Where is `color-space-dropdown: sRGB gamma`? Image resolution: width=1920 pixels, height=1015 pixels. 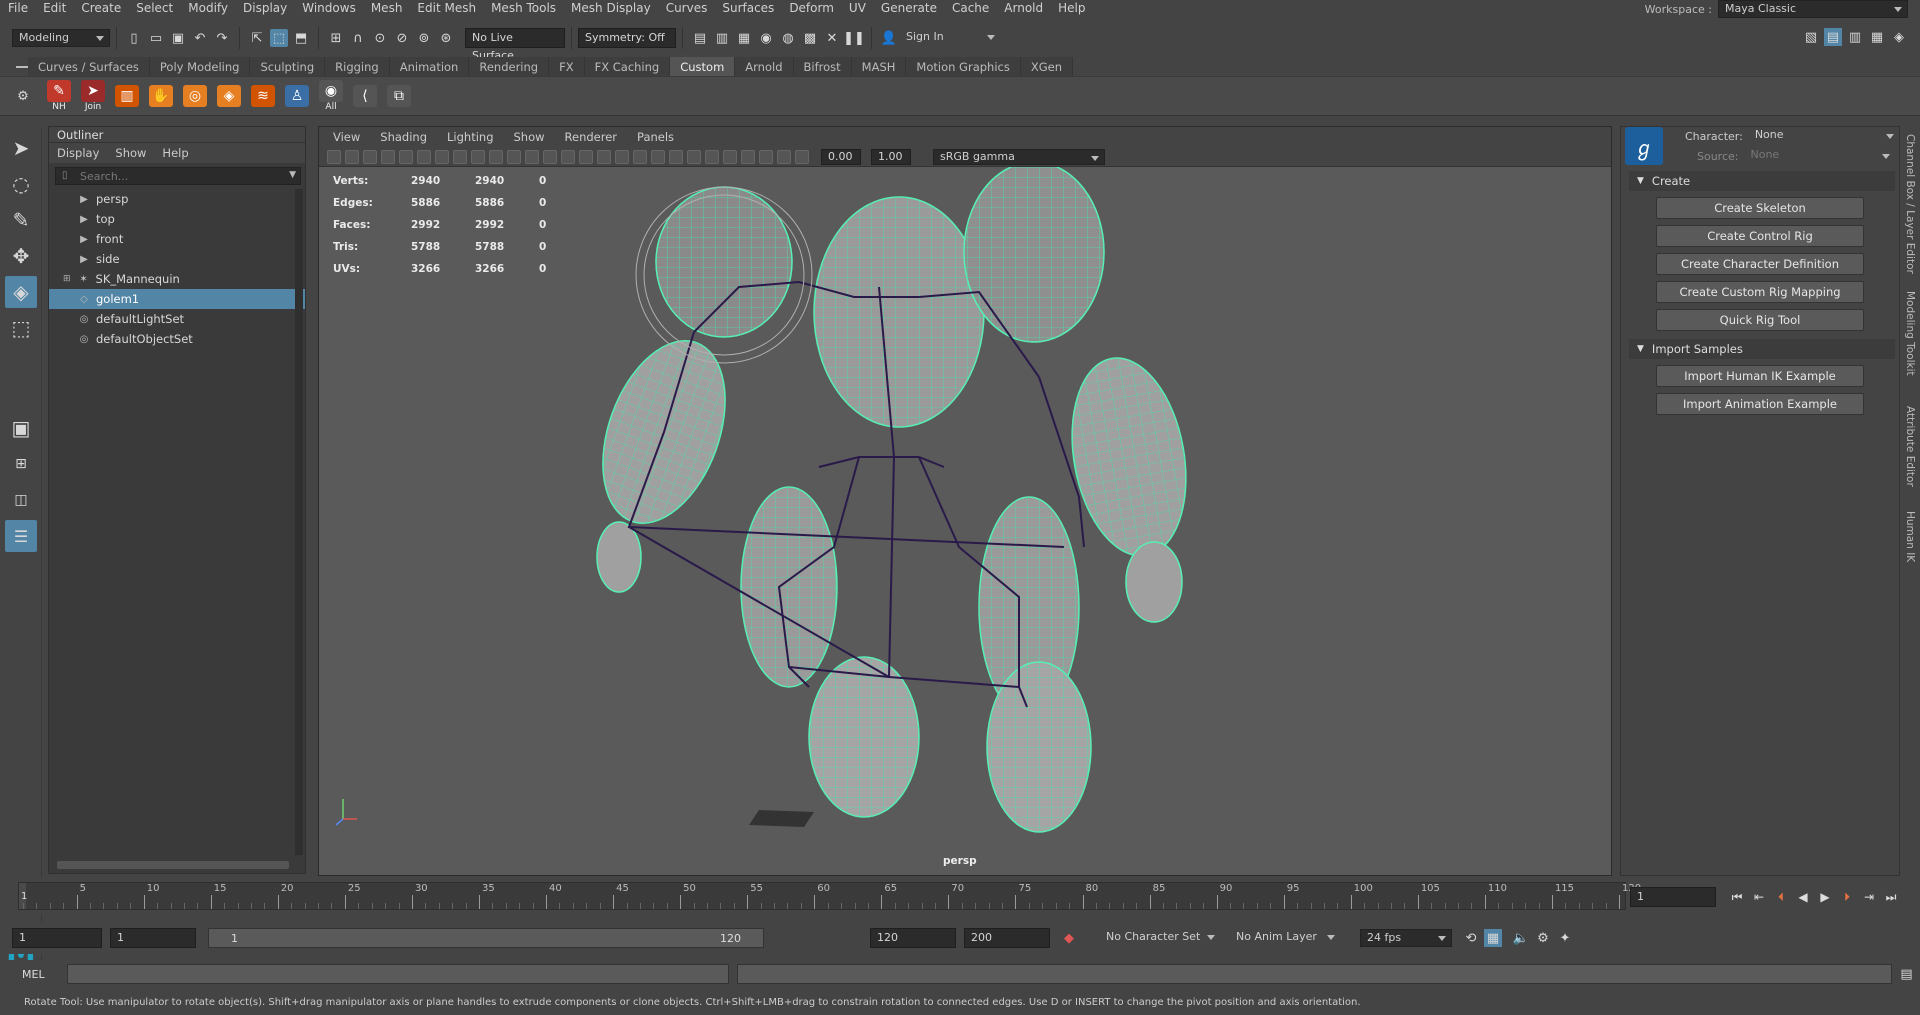
color-space-dropdown: sRGB gamma is located at coordinates (1019, 156).